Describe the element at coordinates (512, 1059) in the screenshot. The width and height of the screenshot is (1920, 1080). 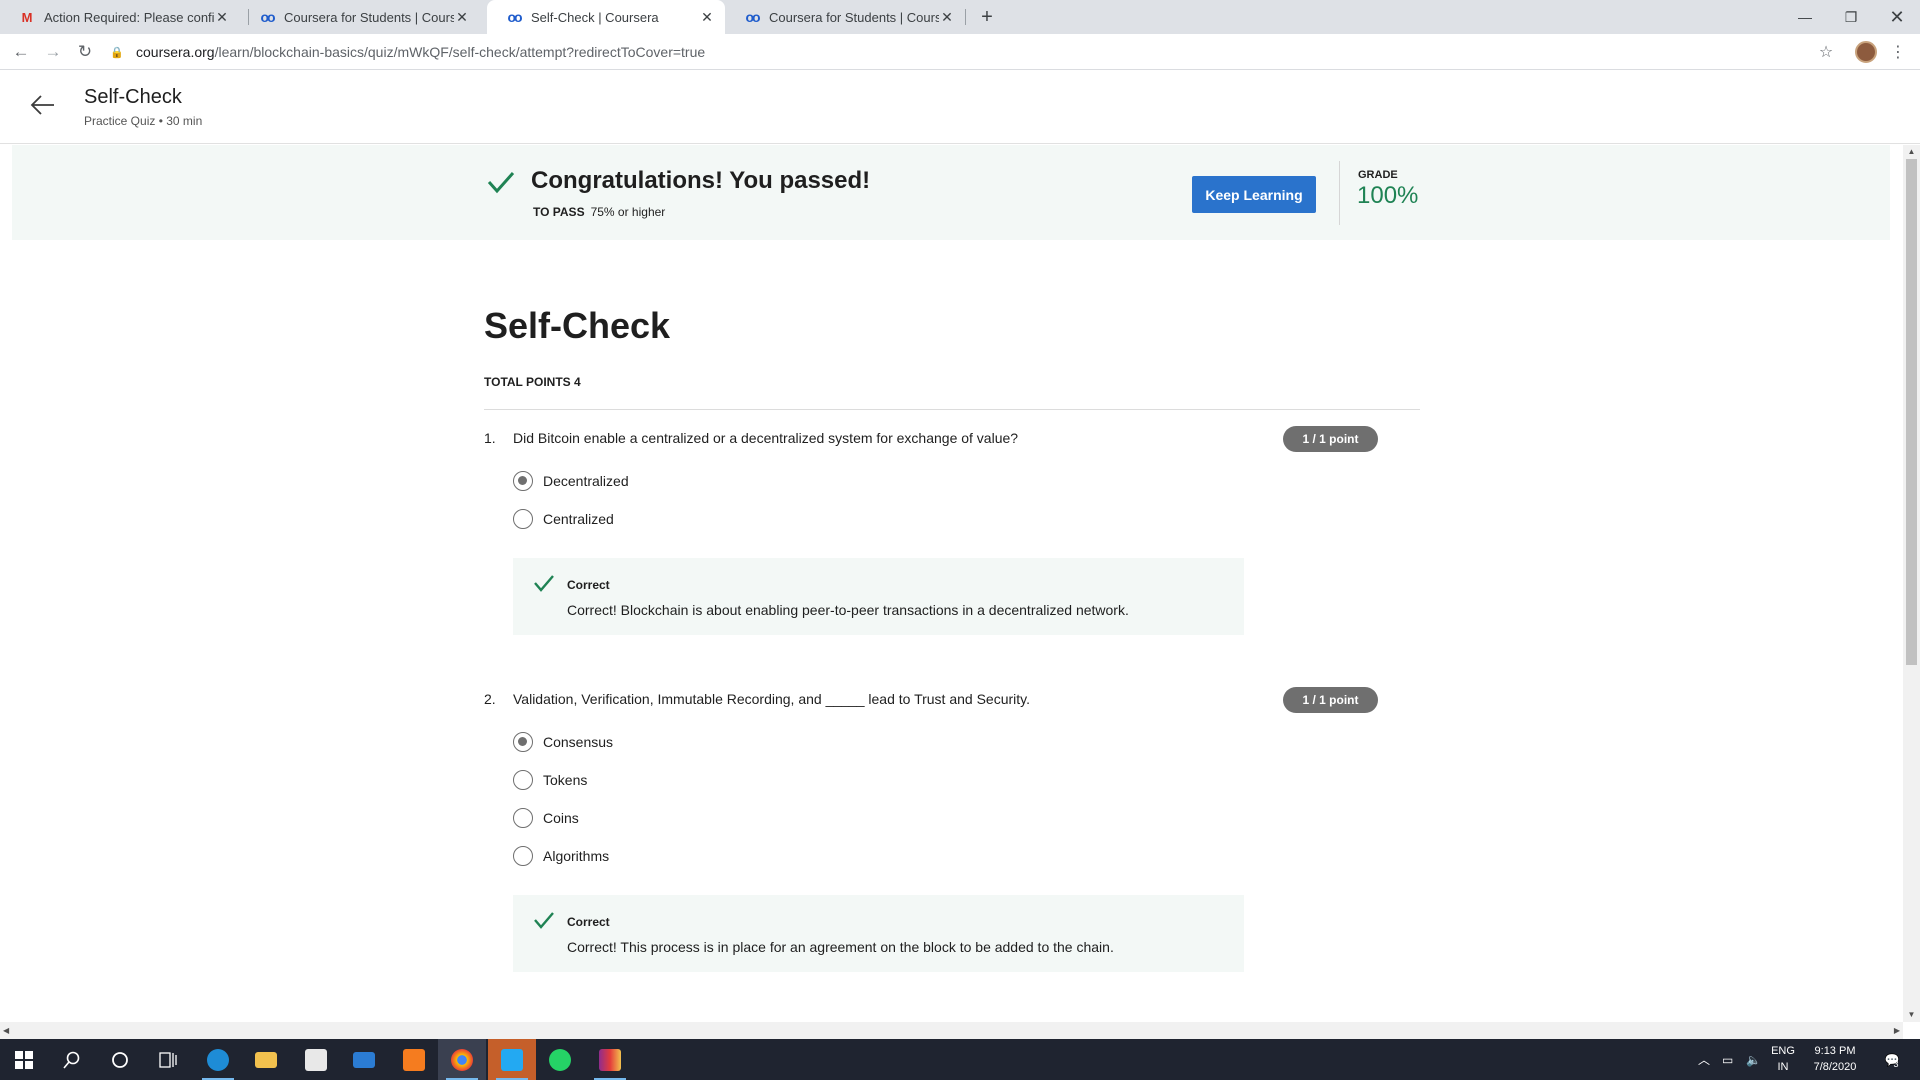
I see `visual-studio-code-icon` at that location.